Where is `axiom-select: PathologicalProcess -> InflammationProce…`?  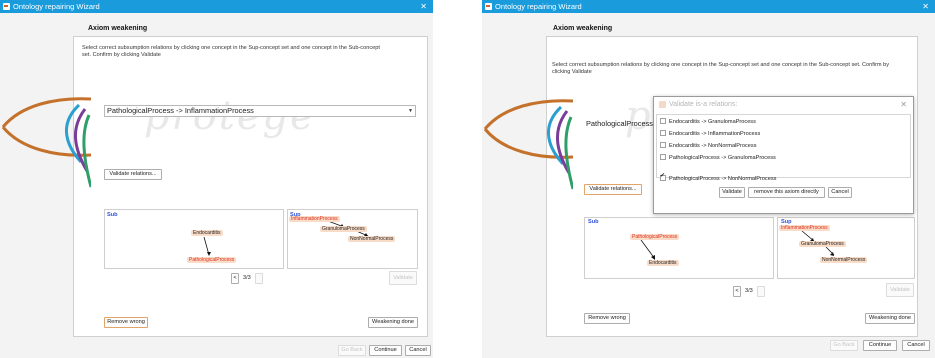 axiom-select: PathologicalProcess -> InflammationProce… is located at coordinates (260, 111).